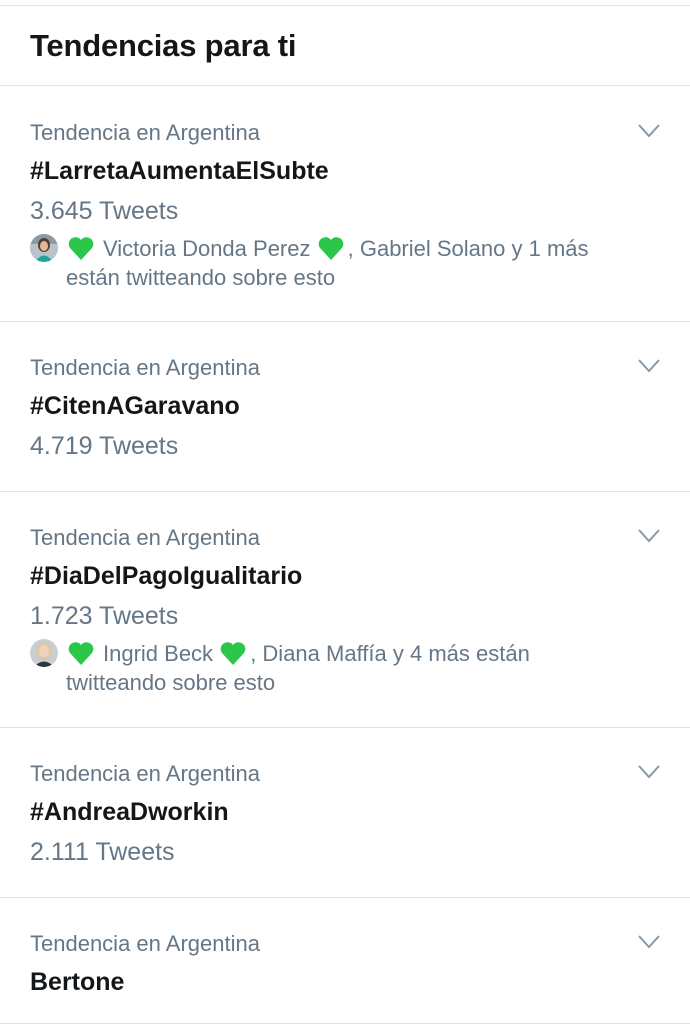 This screenshot has width=690, height=1024. I want to click on trend-name: #LarretaAumentaElSubte, so click(179, 171).